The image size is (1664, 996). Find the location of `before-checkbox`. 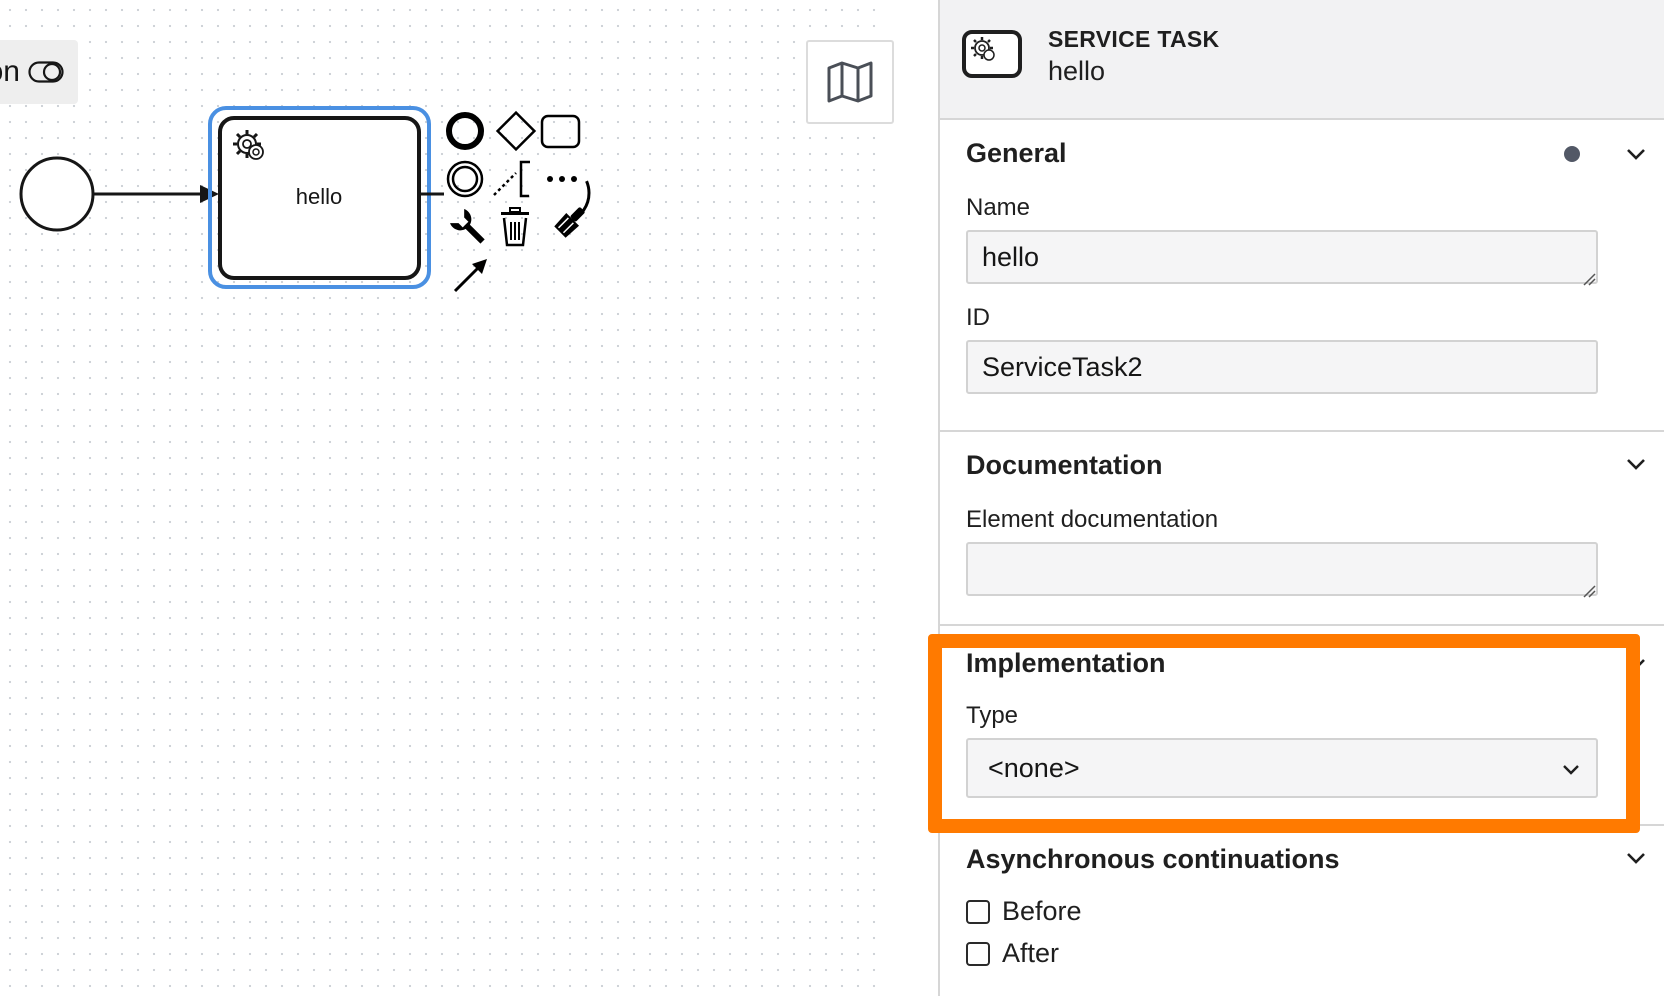

before-checkbox is located at coordinates (978, 911).